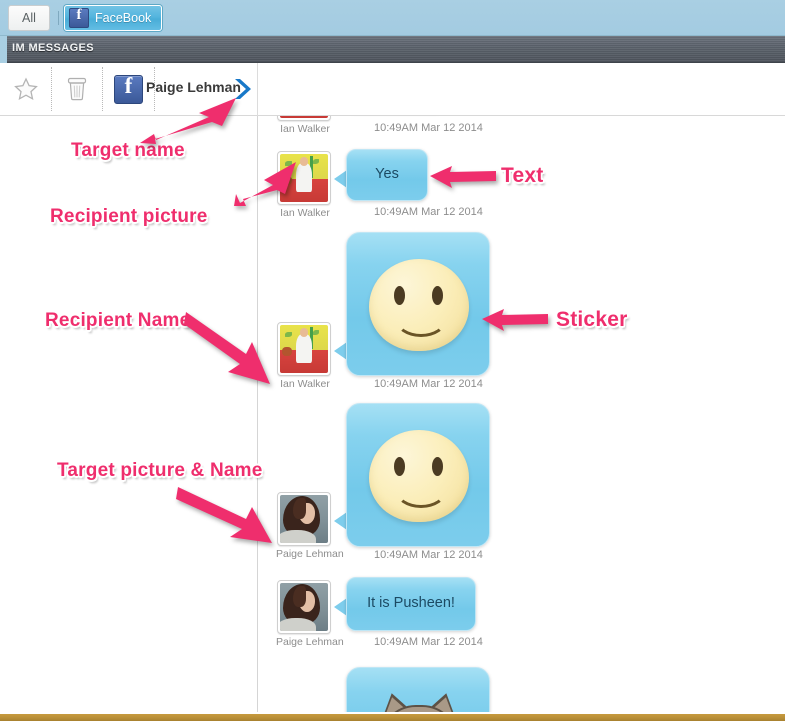 The width and height of the screenshot is (785, 721). What do you see at coordinates (310, 614) in the screenshot?
I see `avatar: Paige Lehman` at bounding box center [310, 614].